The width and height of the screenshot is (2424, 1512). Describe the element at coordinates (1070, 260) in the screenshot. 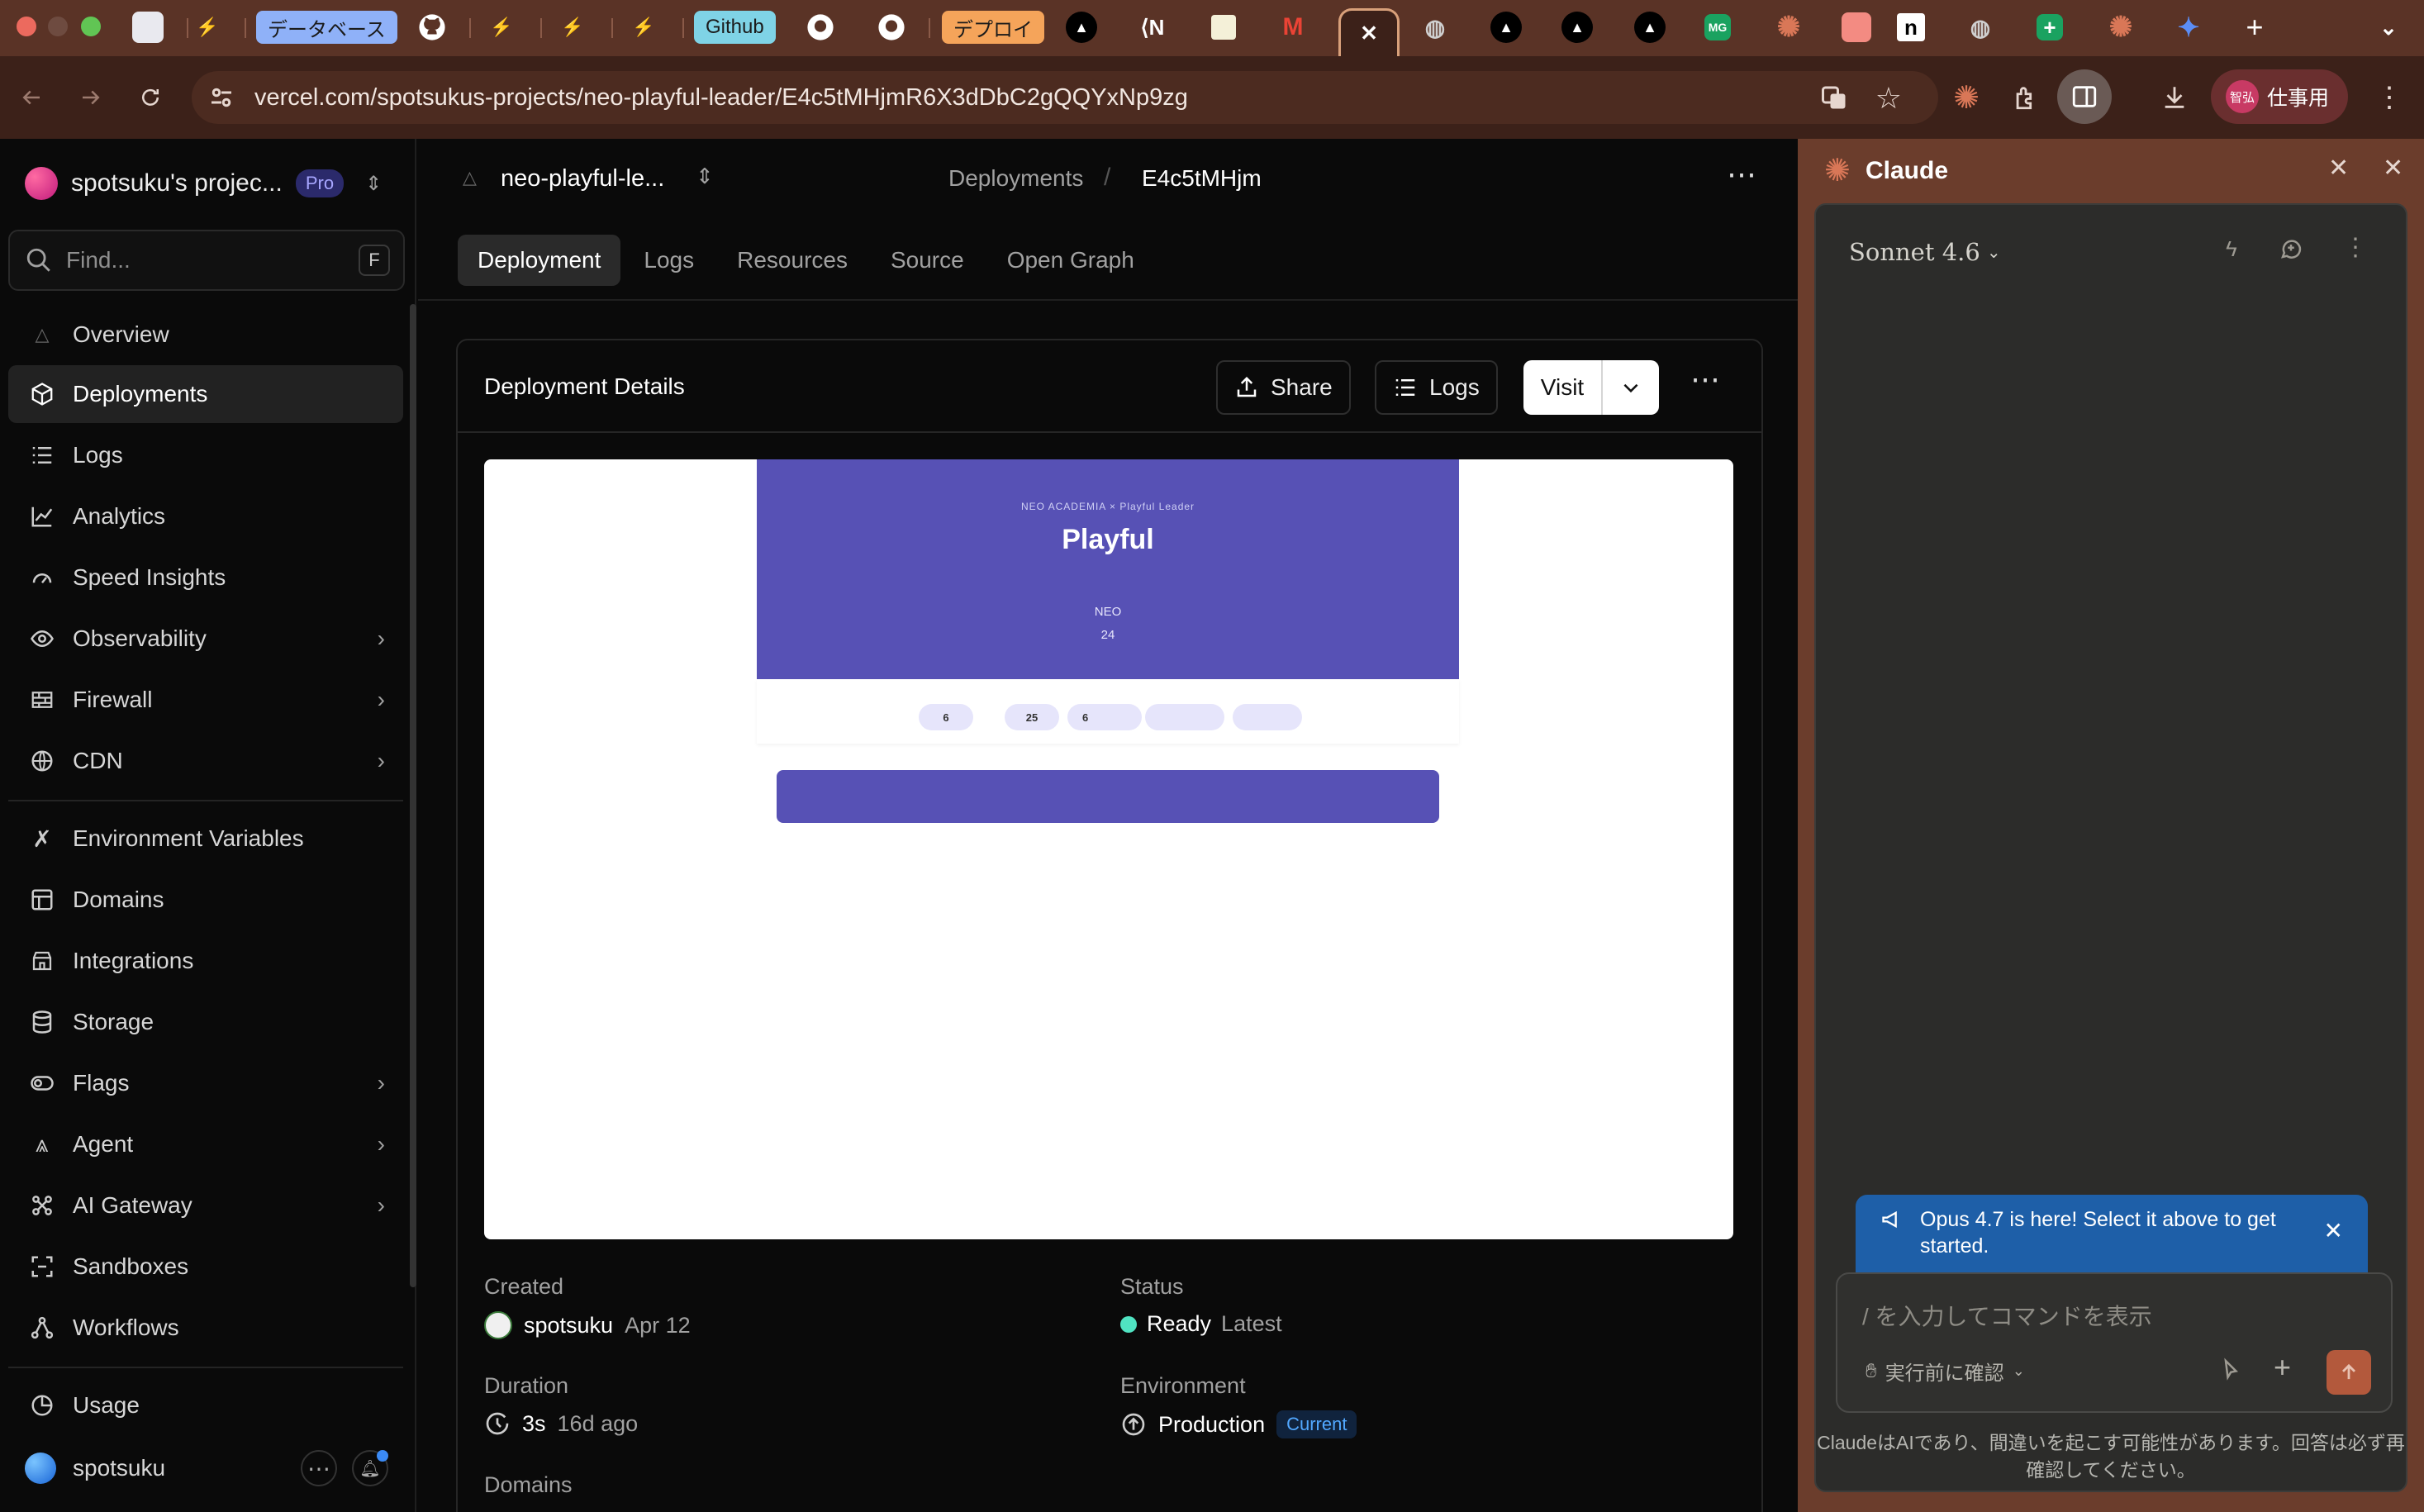

I see `tab-open-graph: Open Graph` at that location.